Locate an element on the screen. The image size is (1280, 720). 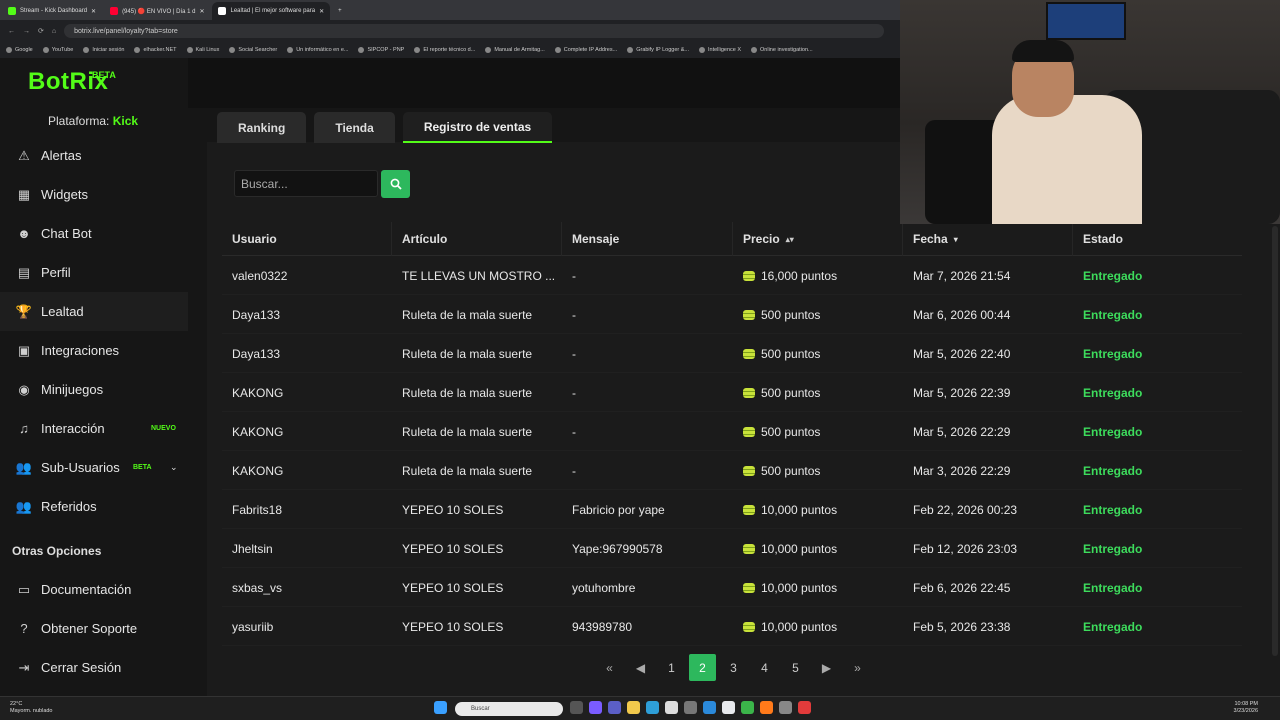
store-icon is located at coordinates (671, 707).